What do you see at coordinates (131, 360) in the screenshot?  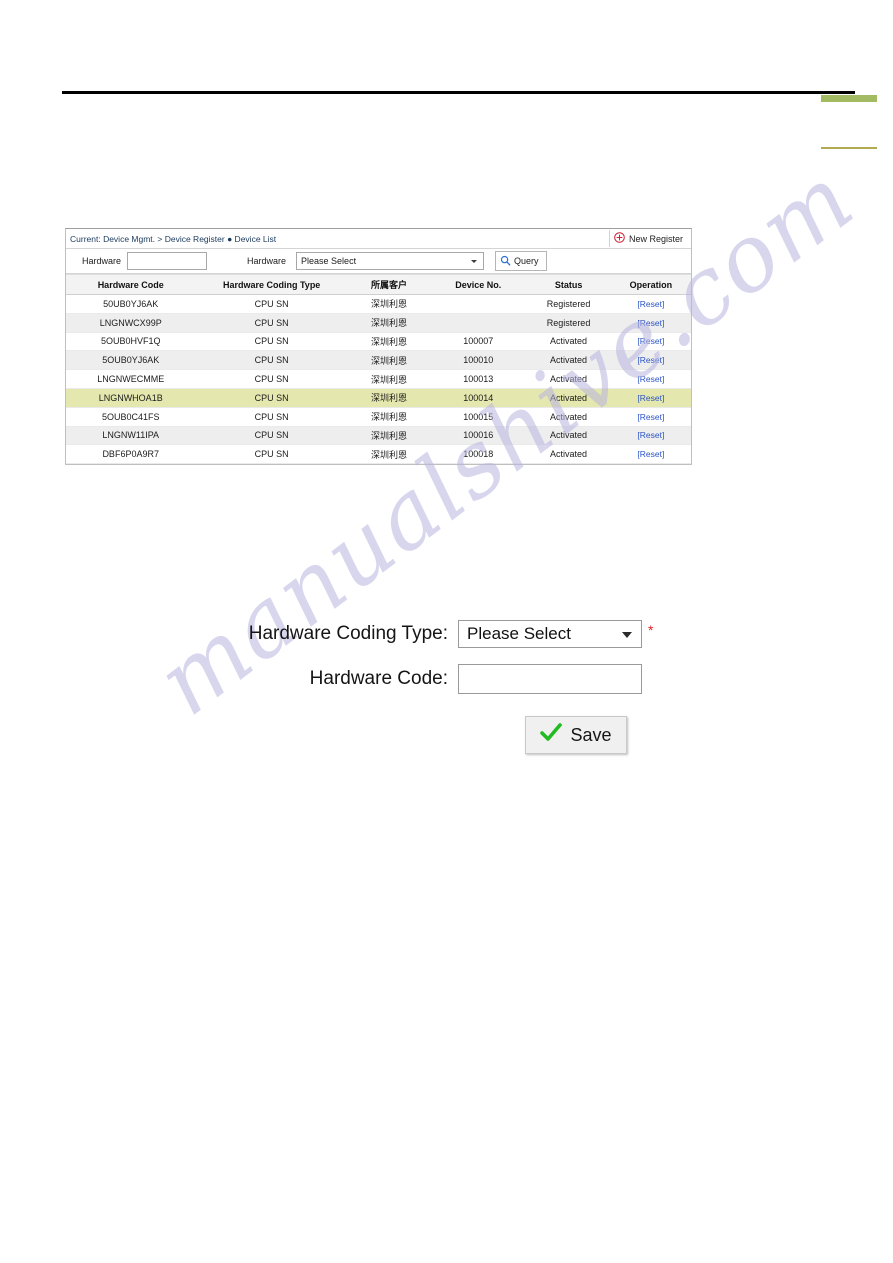 I see `cell-hardware-code: 5OUB0YJ6AK` at bounding box center [131, 360].